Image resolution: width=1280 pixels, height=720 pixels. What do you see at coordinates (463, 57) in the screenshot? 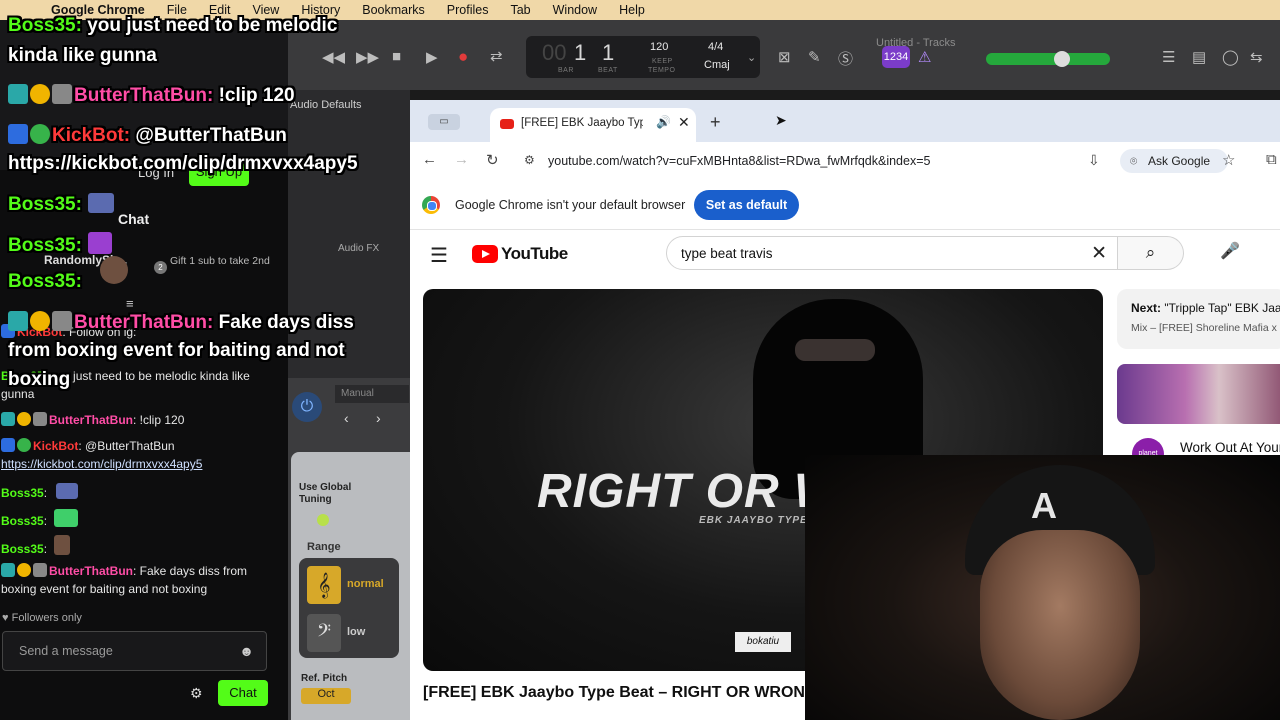
I see `record-icon: ●` at bounding box center [463, 57].